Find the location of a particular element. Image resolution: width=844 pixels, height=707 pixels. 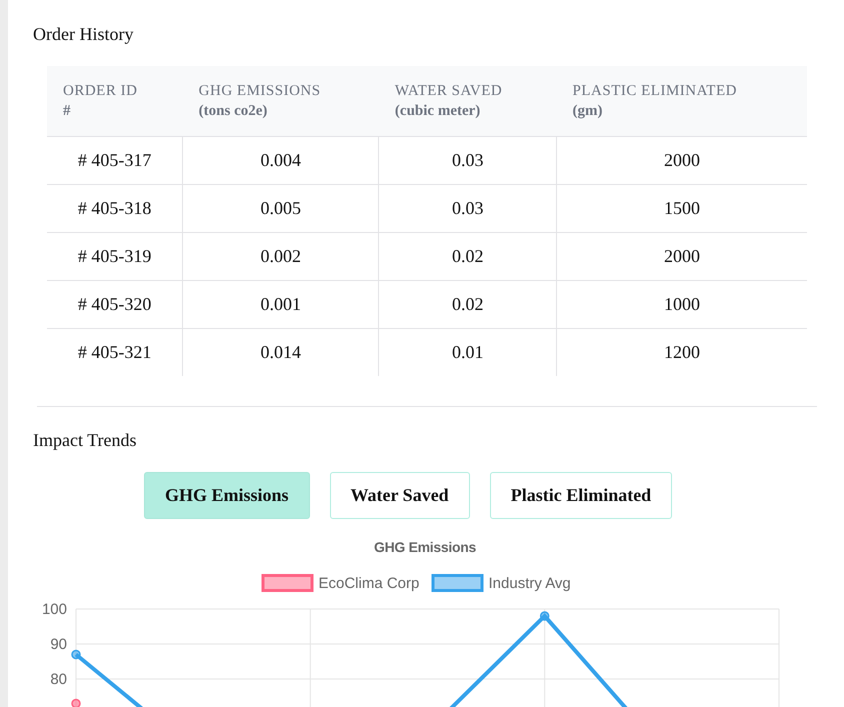

chart-tab: GHG Emissions is located at coordinates (227, 495).